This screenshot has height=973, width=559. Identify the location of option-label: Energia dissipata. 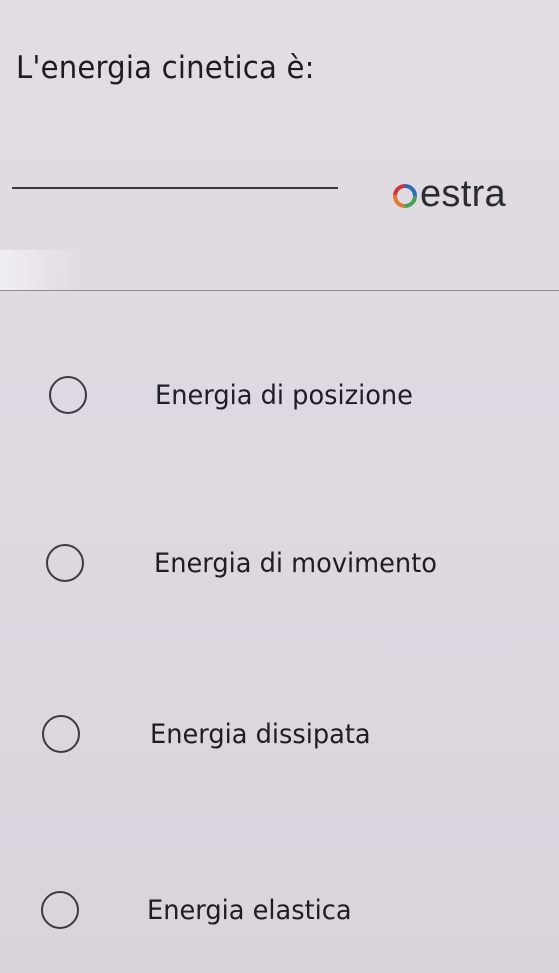
(260, 734).